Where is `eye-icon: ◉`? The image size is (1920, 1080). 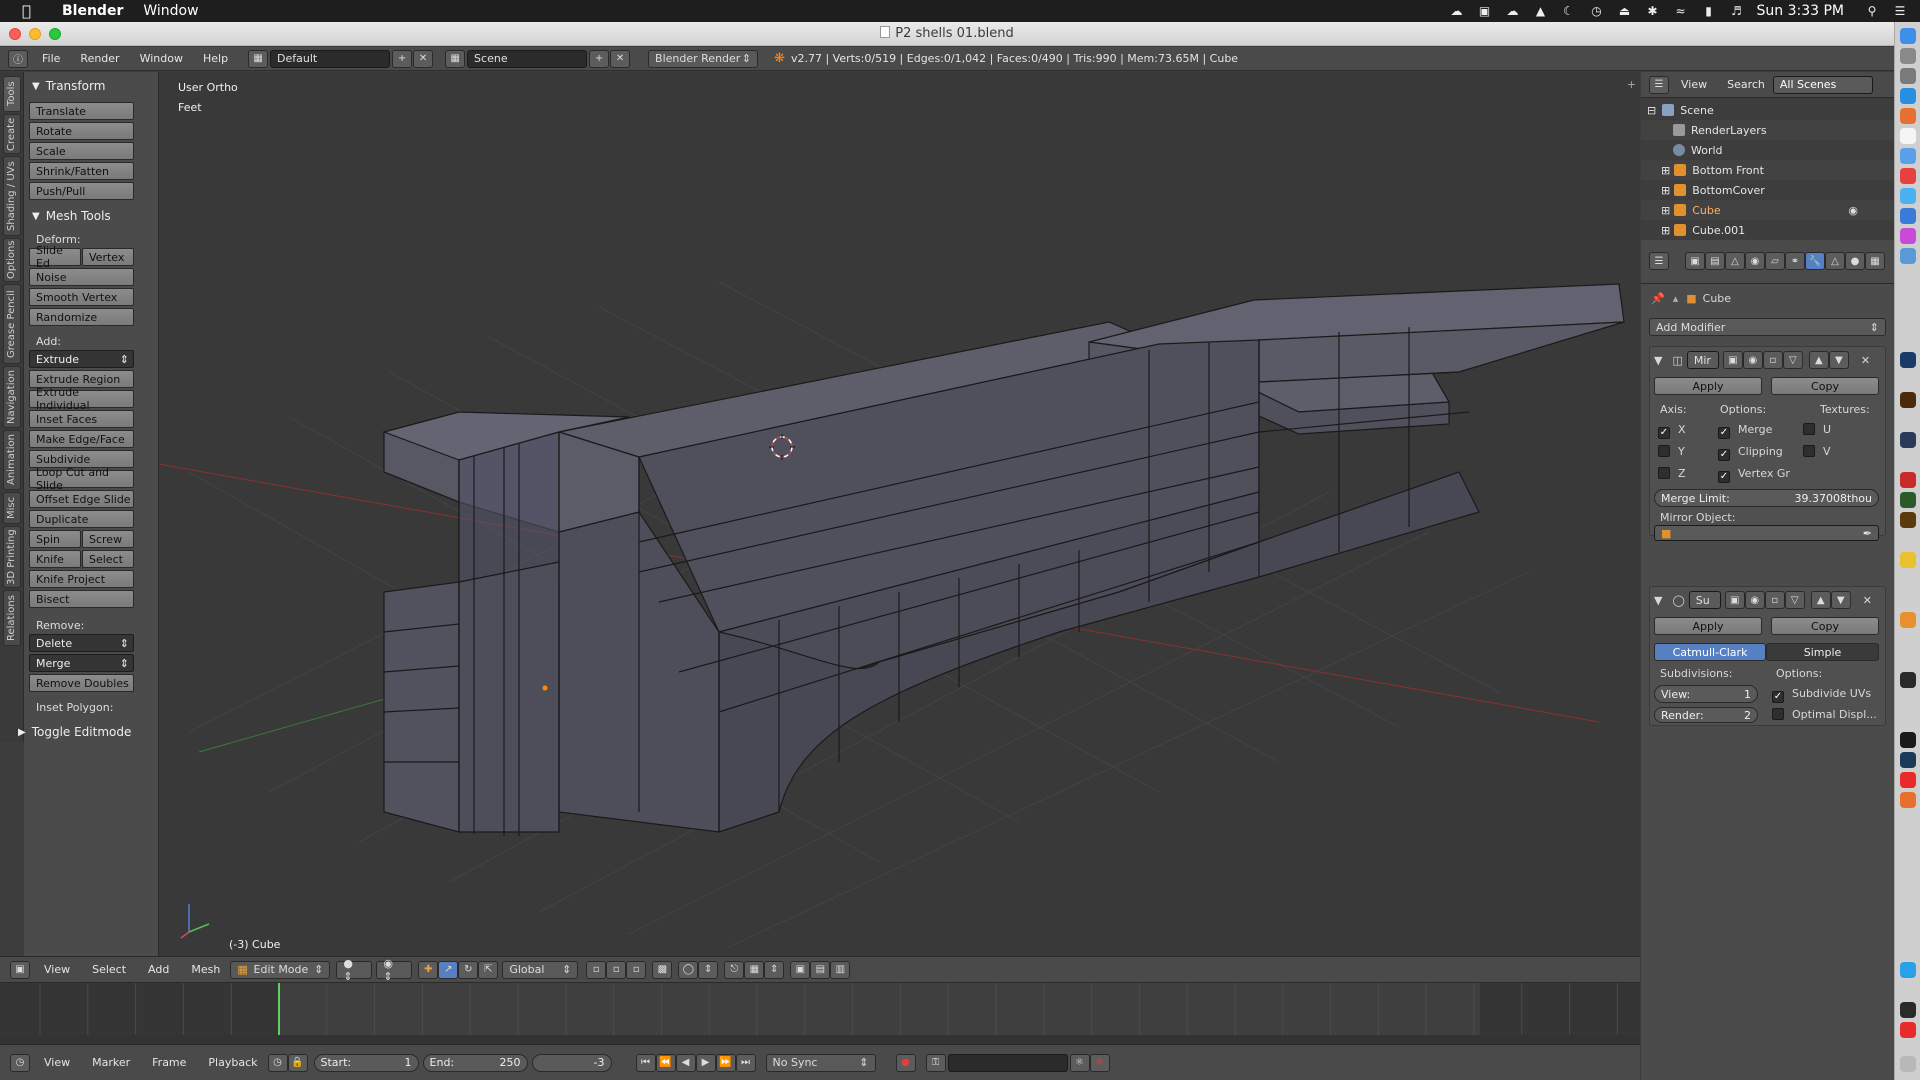
eye-icon: ◉ is located at coordinates (1853, 210).